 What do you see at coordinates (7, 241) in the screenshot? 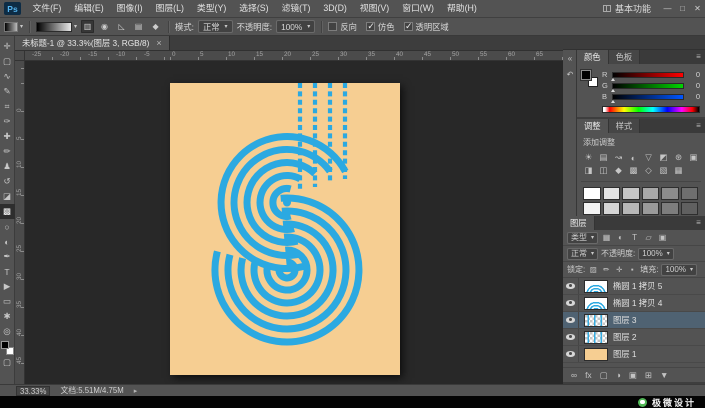
I see `dodge-tool: ◐` at bounding box center [7, 241].